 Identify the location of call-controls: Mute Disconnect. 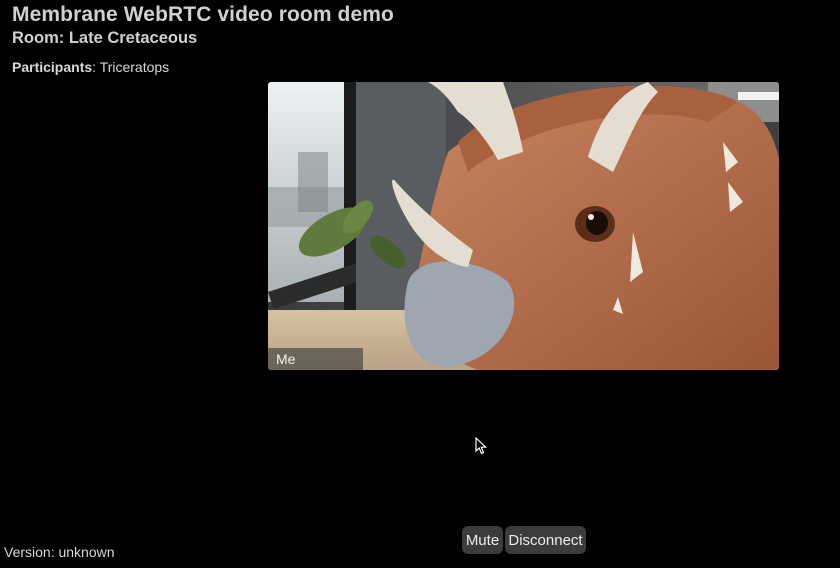
(524, 540).